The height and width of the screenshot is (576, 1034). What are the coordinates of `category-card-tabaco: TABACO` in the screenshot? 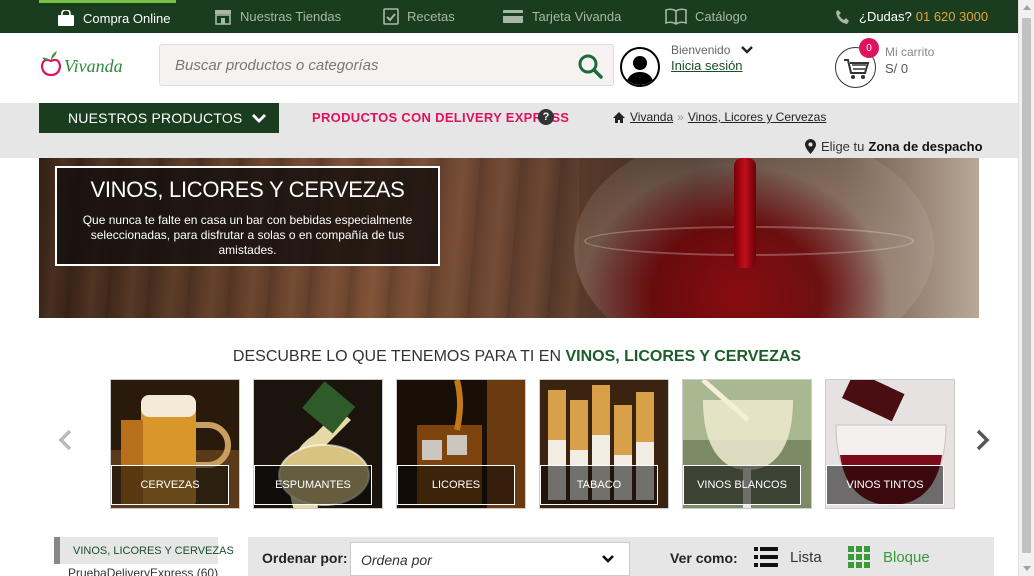 It's located at (604, 444).